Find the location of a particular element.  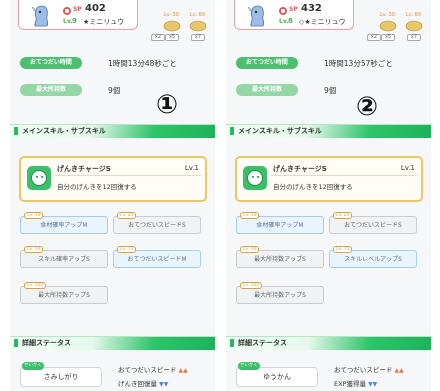

level-value: 8 is located at coordinates (290, 21).